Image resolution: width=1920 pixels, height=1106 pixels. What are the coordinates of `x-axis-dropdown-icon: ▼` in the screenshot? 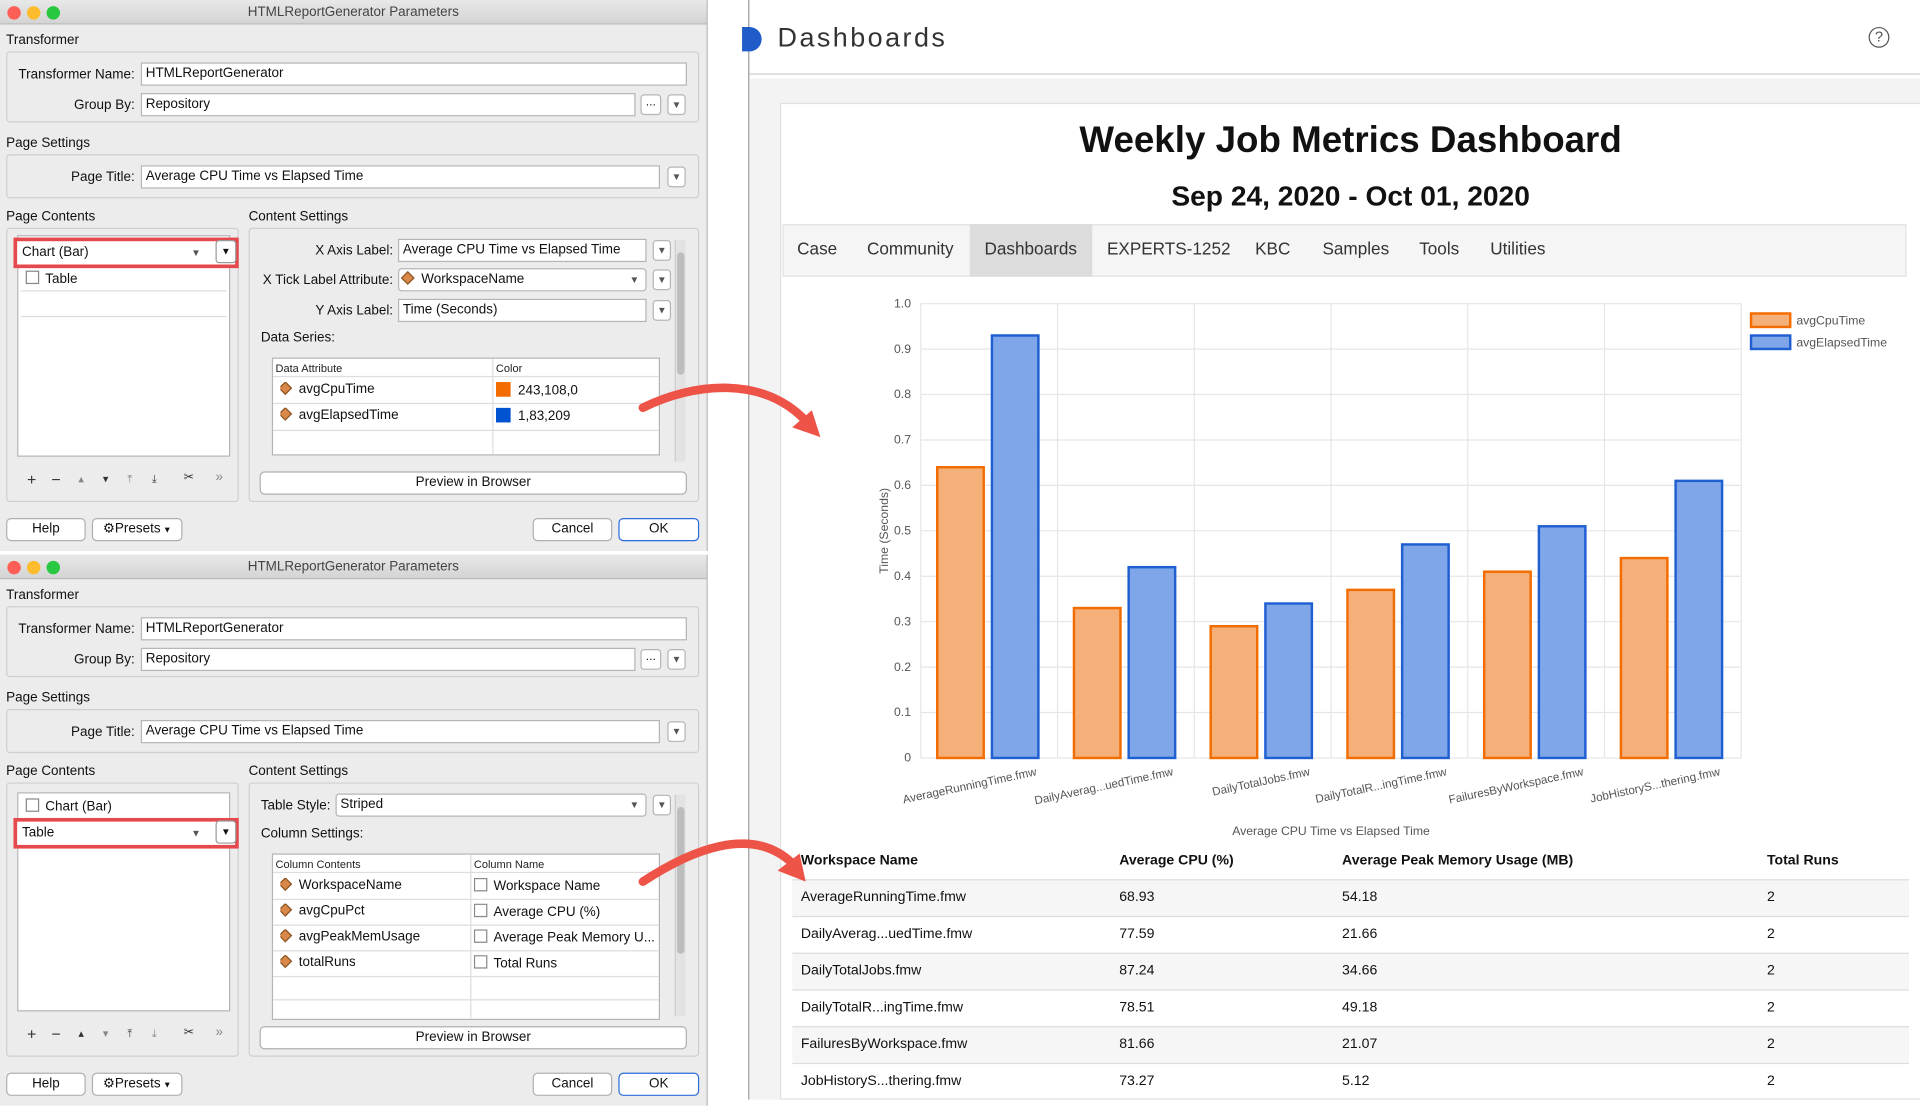 It's located at (662, 250).